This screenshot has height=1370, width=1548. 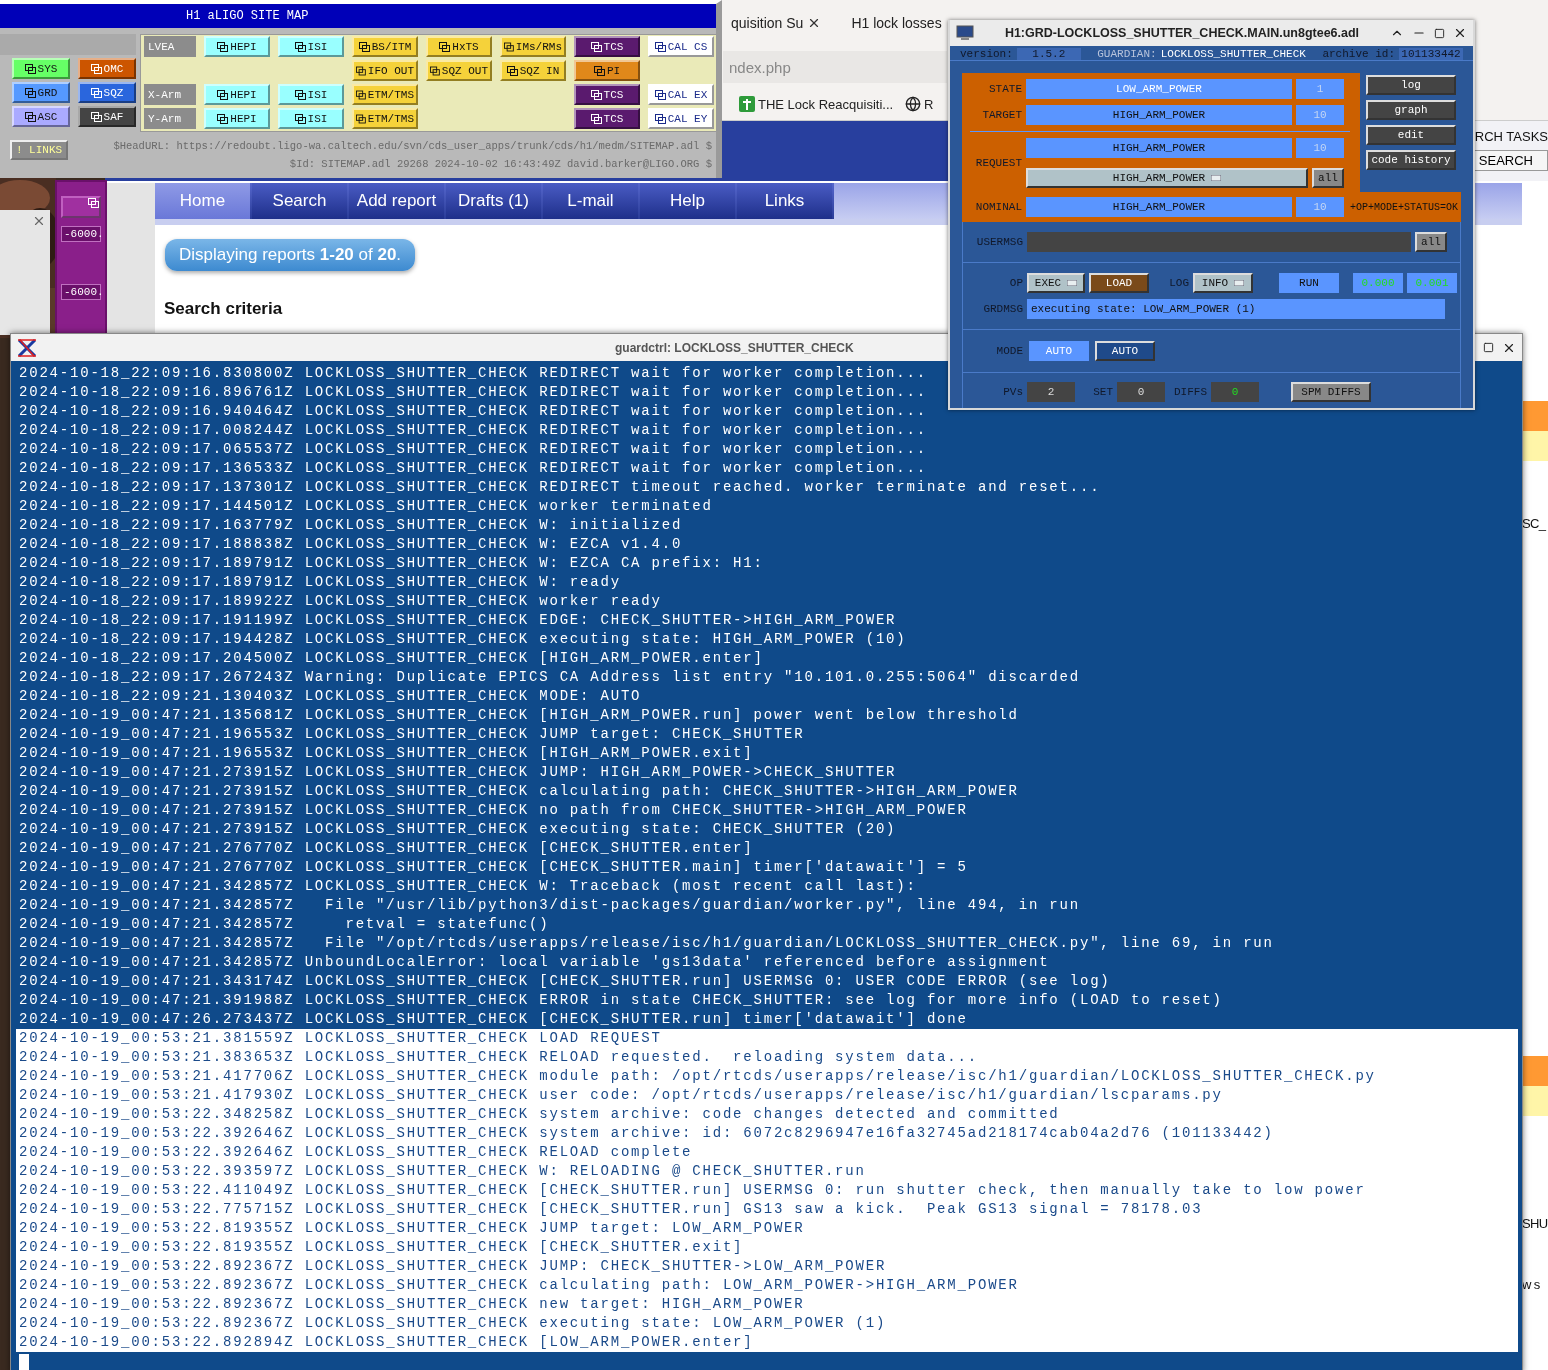 I want to click on plus-icon, so click(x=747, y=104).